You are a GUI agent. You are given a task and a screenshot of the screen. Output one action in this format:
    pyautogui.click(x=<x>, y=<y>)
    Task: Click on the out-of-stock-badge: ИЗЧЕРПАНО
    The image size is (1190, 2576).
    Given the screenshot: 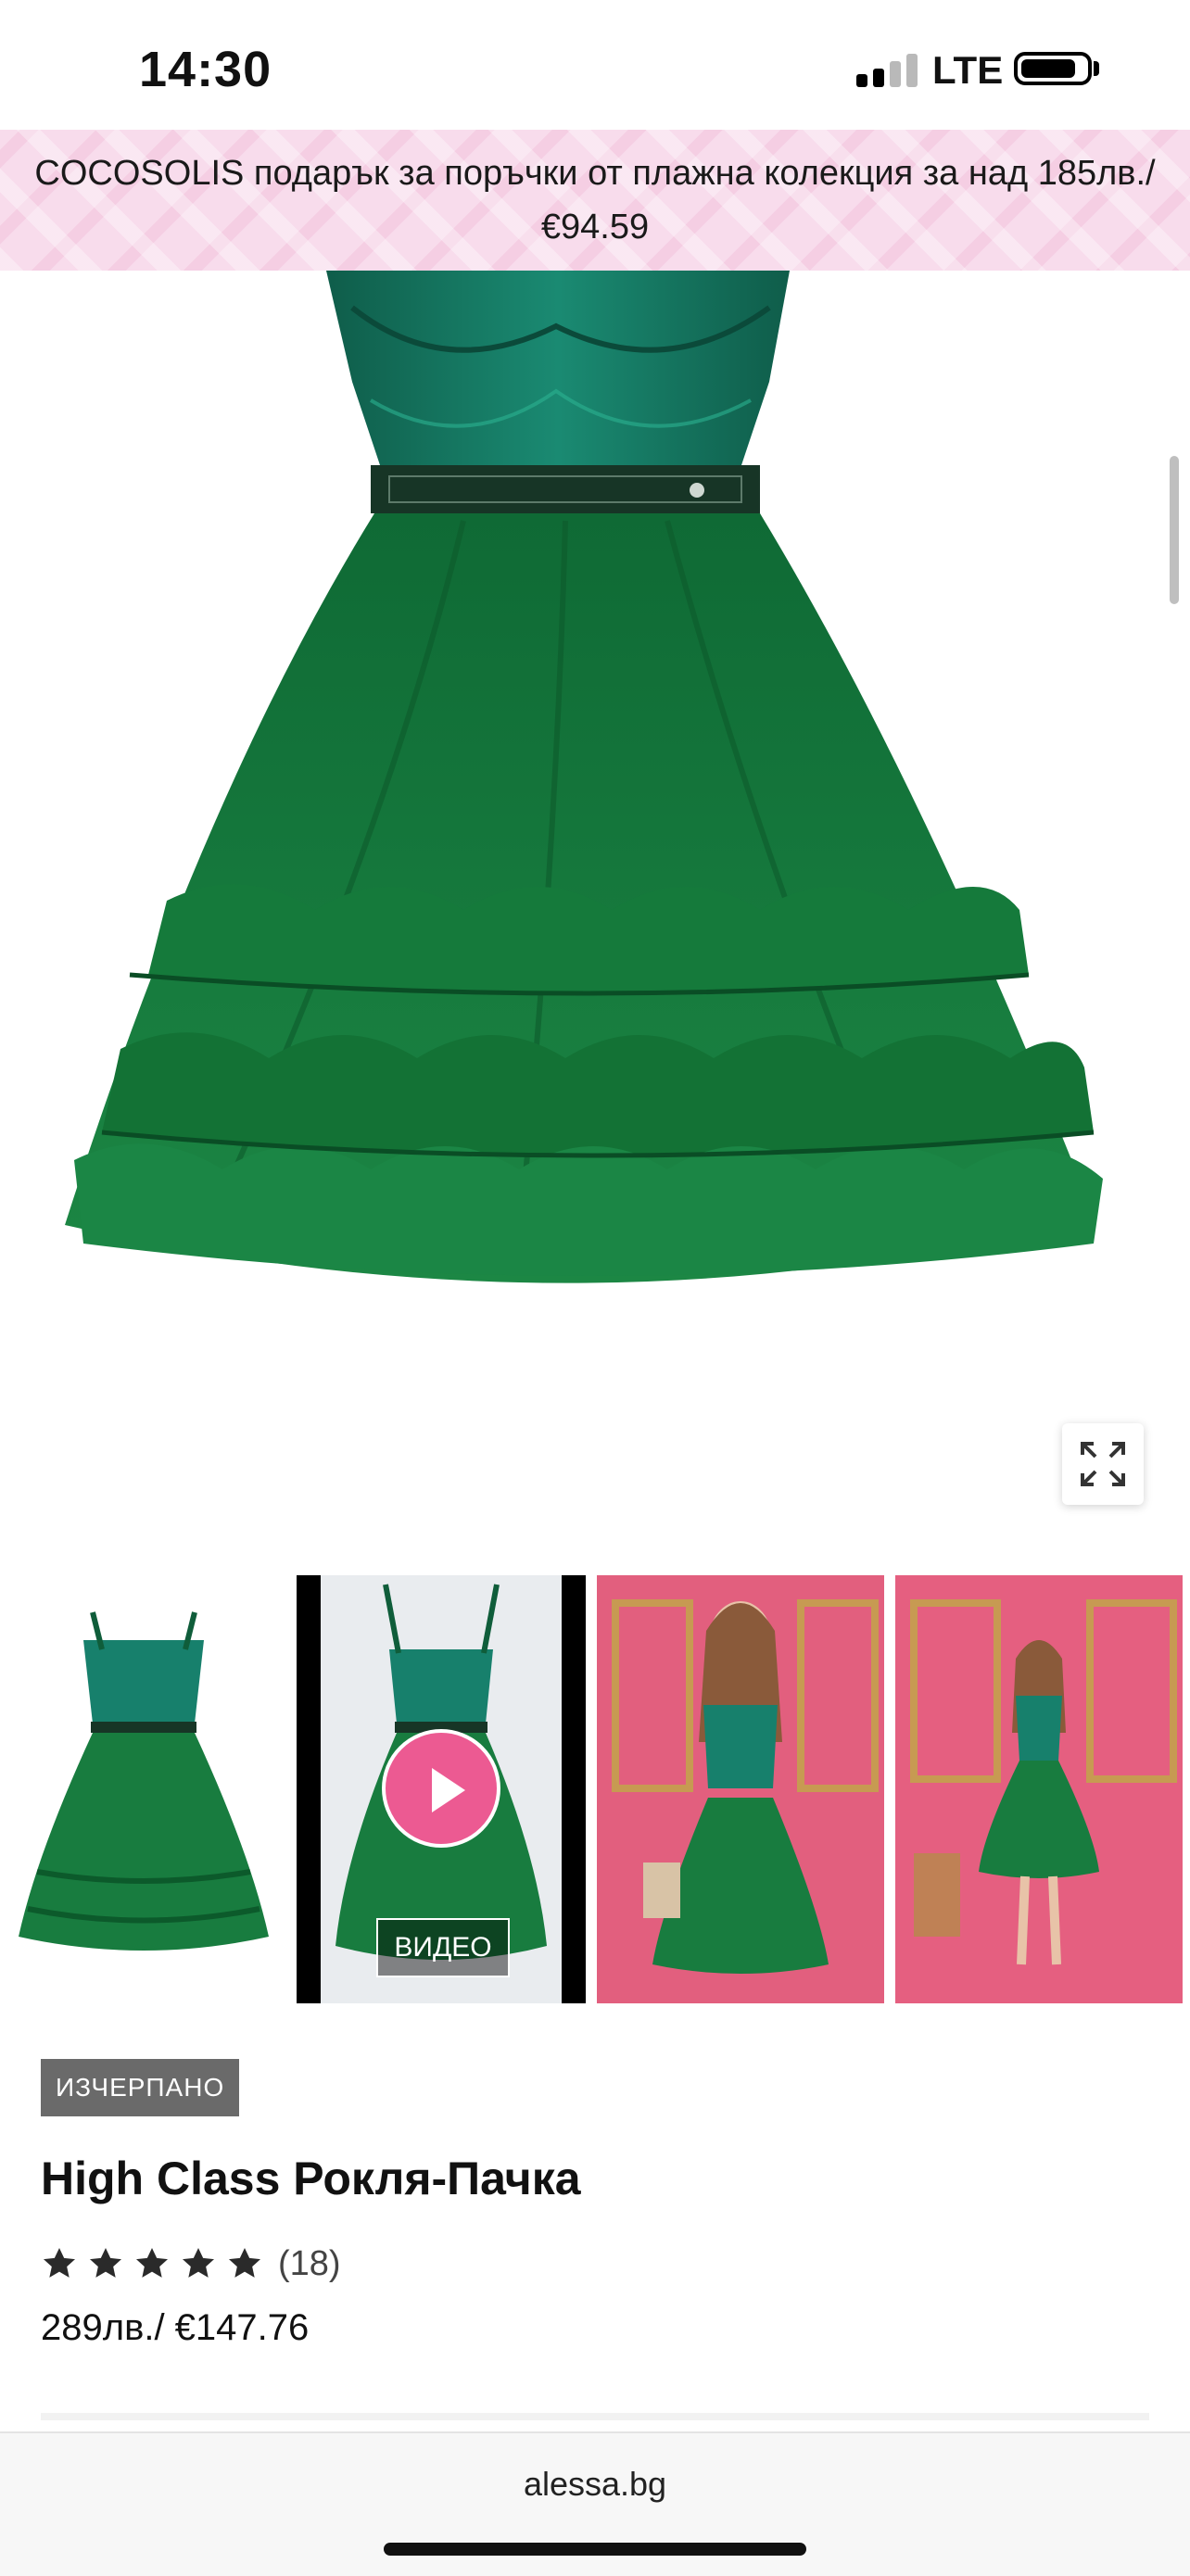 What is the action you would take?
    pyautogui.click(x=140, y=2087)
    